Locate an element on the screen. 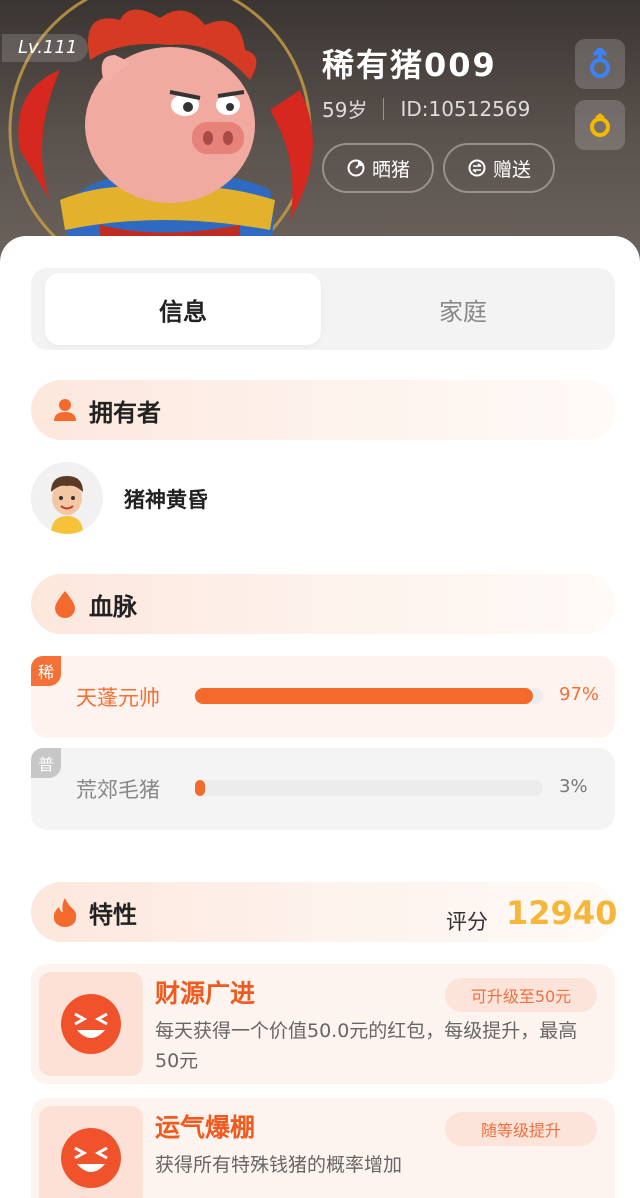 This screenshot has height=1198, width=640. share-icon is located at coordinates (356, 168).